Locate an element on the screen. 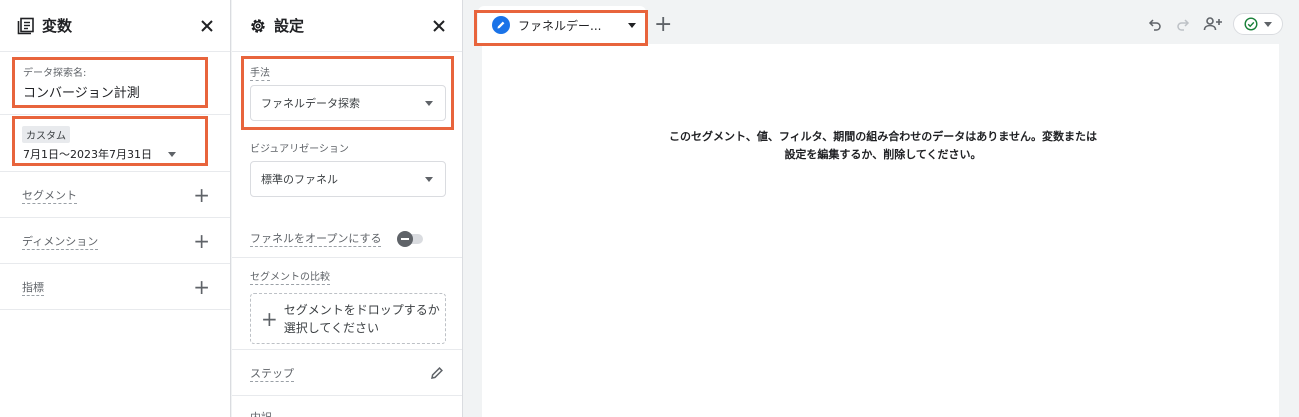  settings-panel-header: 設定 is located at coordinates (347, 26).